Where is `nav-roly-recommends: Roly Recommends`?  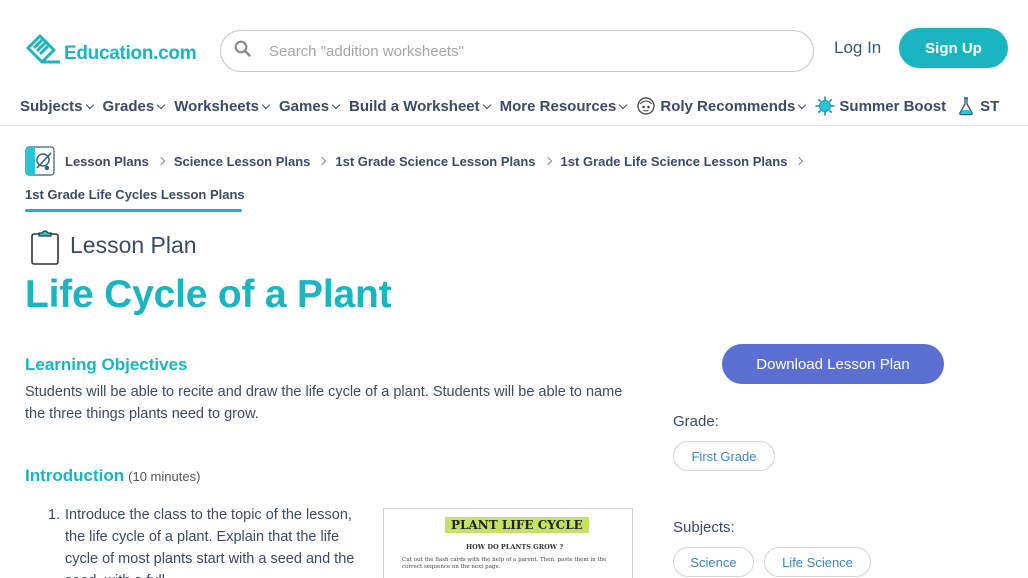 nav-roly-recommends: Roly Recommends is located at coordinates (721, 106).